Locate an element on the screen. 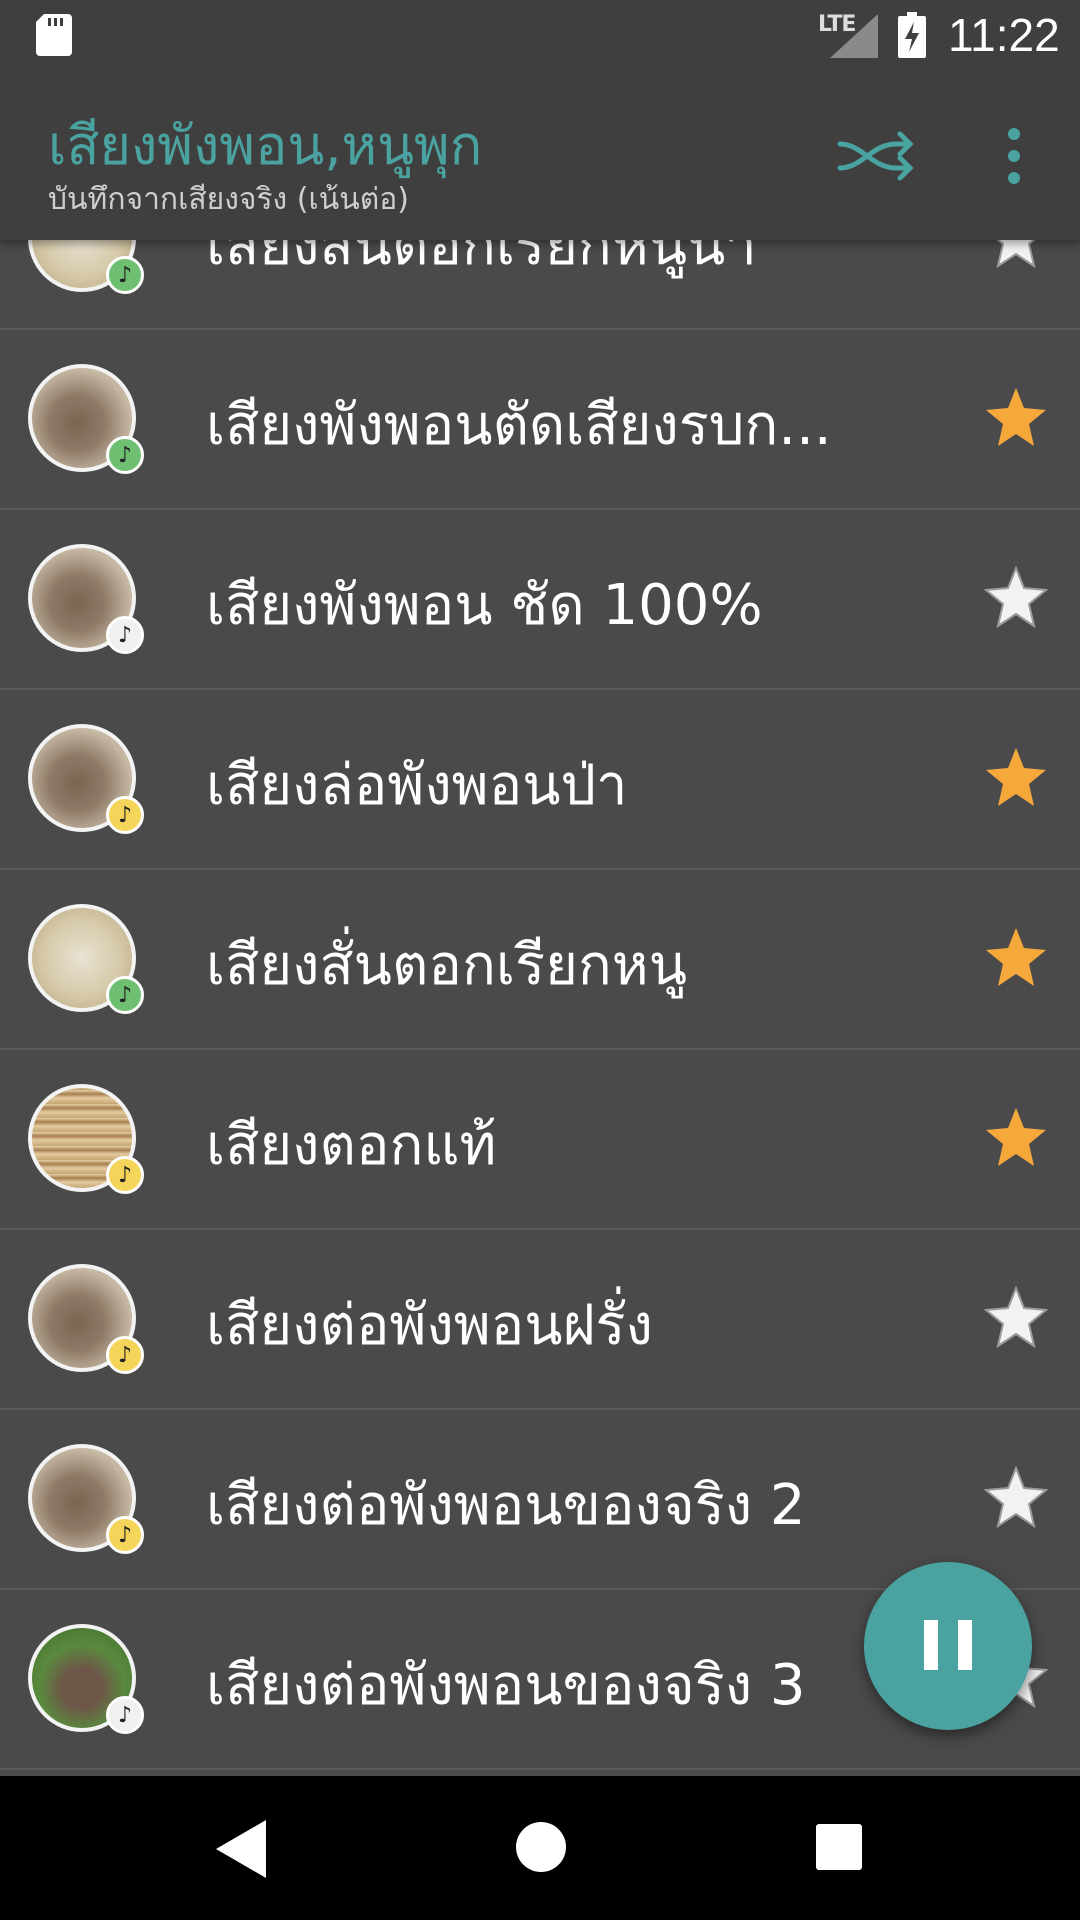  item-label: เสียงต่อพังพอนของจริง 2 is located at coordinates (506, 1505).